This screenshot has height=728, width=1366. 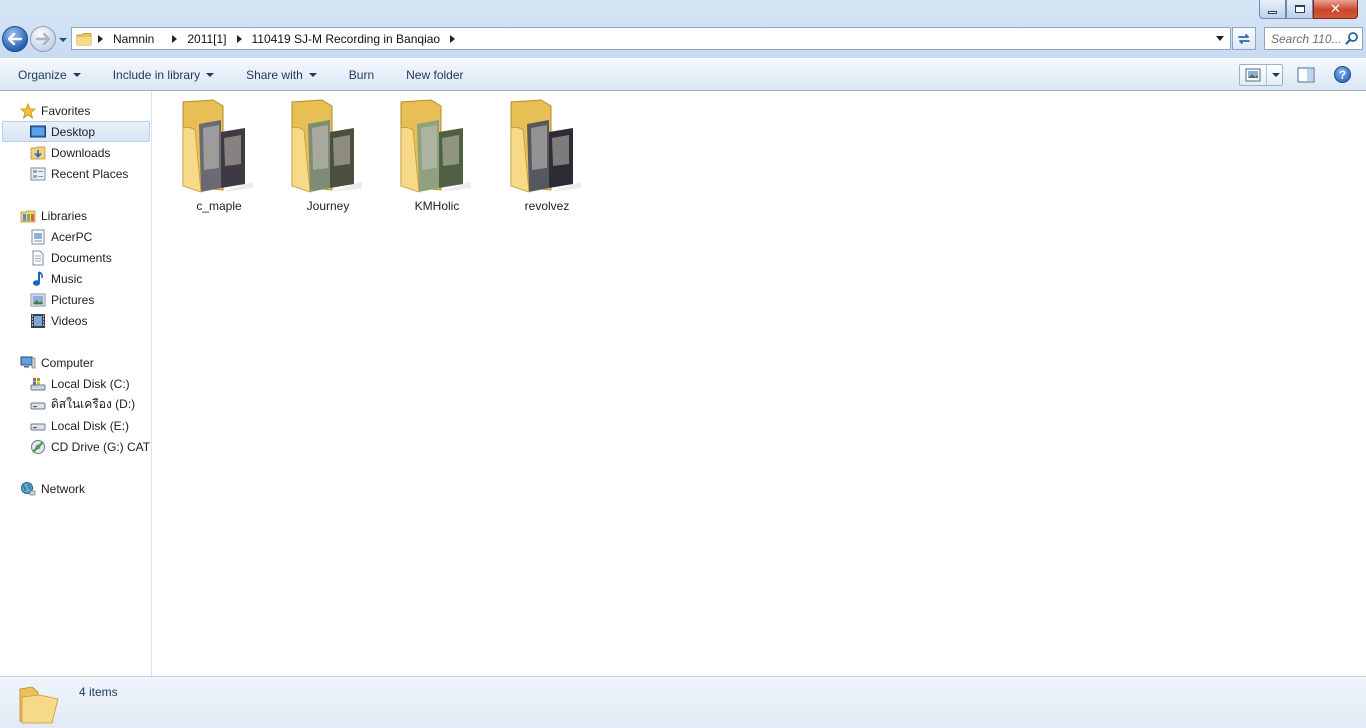 What do you see at coordinates (328, 206) in the screenshot?
I see `folder-name: Journey` at bounding box center [328, 206].